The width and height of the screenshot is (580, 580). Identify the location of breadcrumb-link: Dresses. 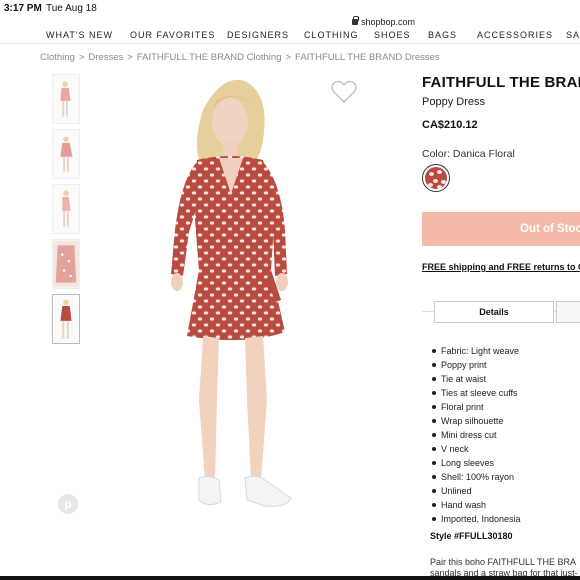
(105, 57).